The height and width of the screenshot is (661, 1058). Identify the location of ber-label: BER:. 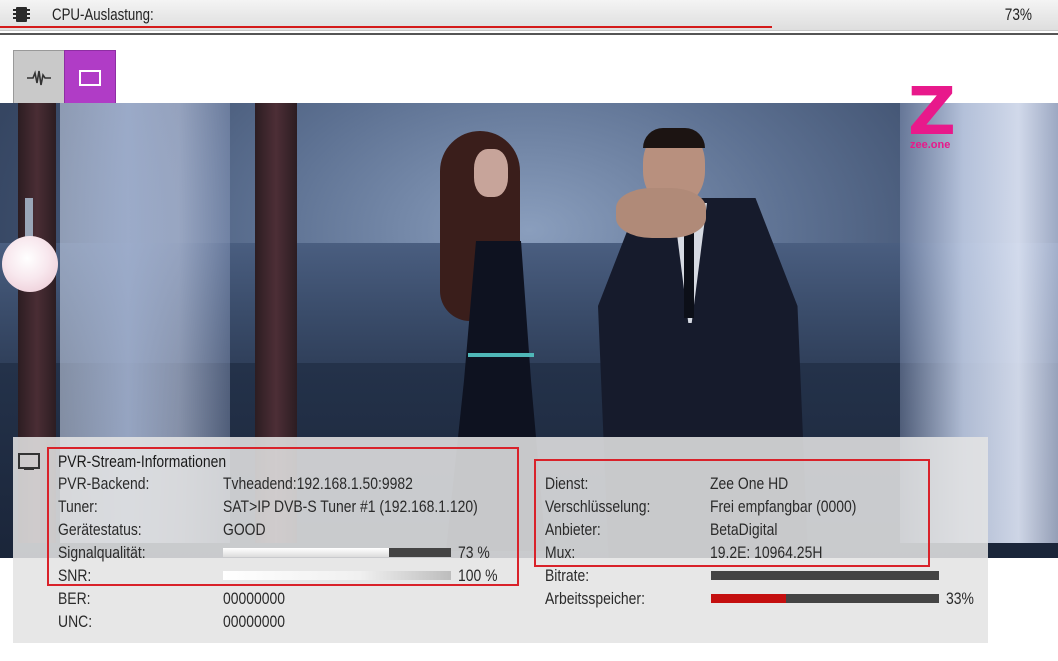
(74, 598).